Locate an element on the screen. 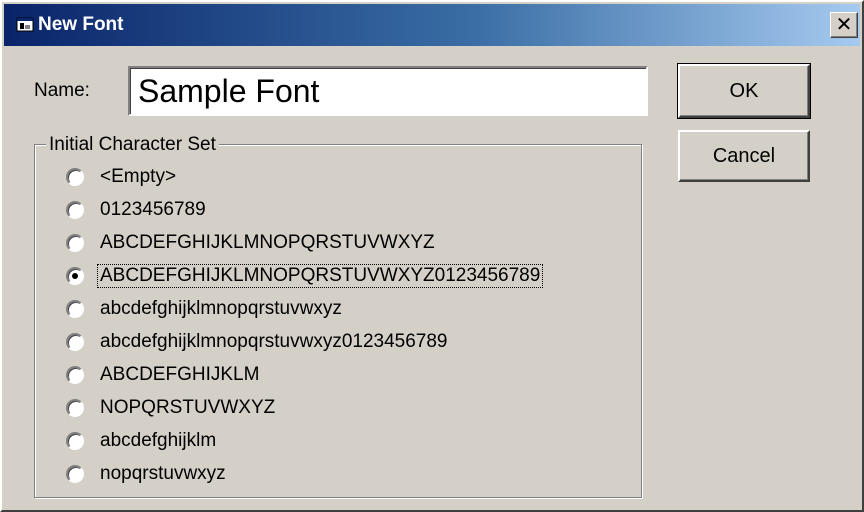  font-app-icon is located at coordinates (25, 24).